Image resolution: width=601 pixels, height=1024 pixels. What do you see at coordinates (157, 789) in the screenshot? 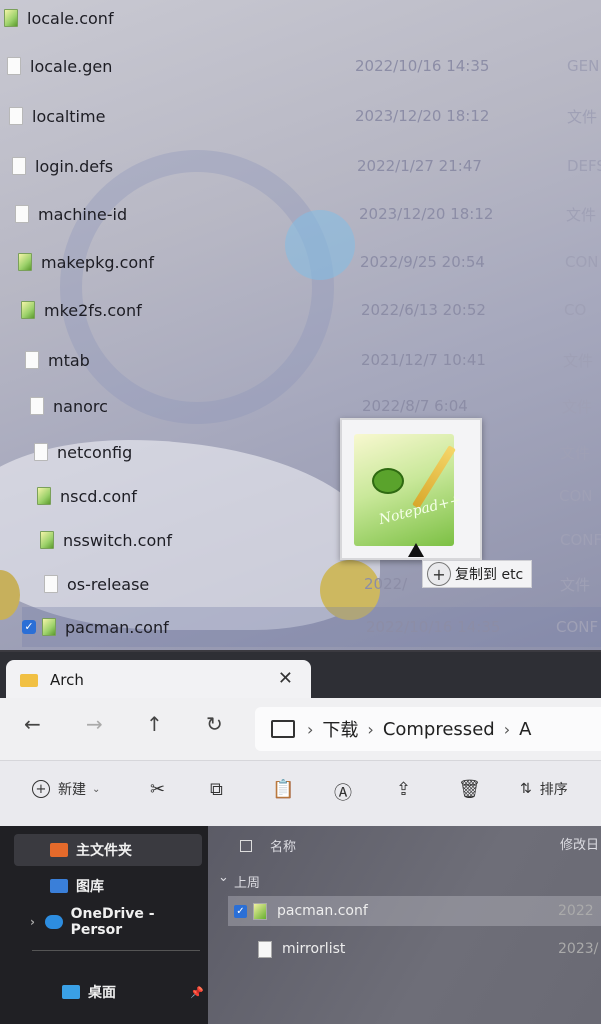
I see `cut-icon: ✂` at bounding box center [157, 789].